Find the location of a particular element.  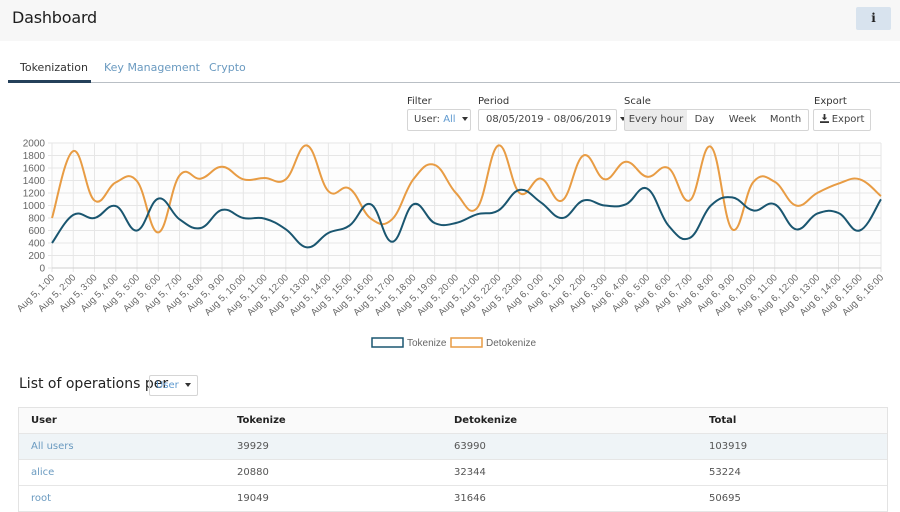

scale-week-button: Week is located at coordinates (743, 120).